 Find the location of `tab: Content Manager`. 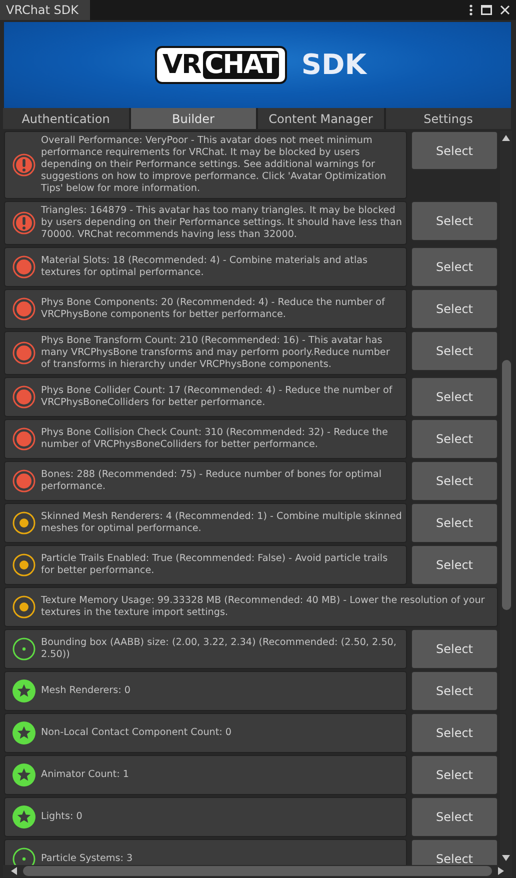

tab: Content Manager is located at coordinates (321, 118).